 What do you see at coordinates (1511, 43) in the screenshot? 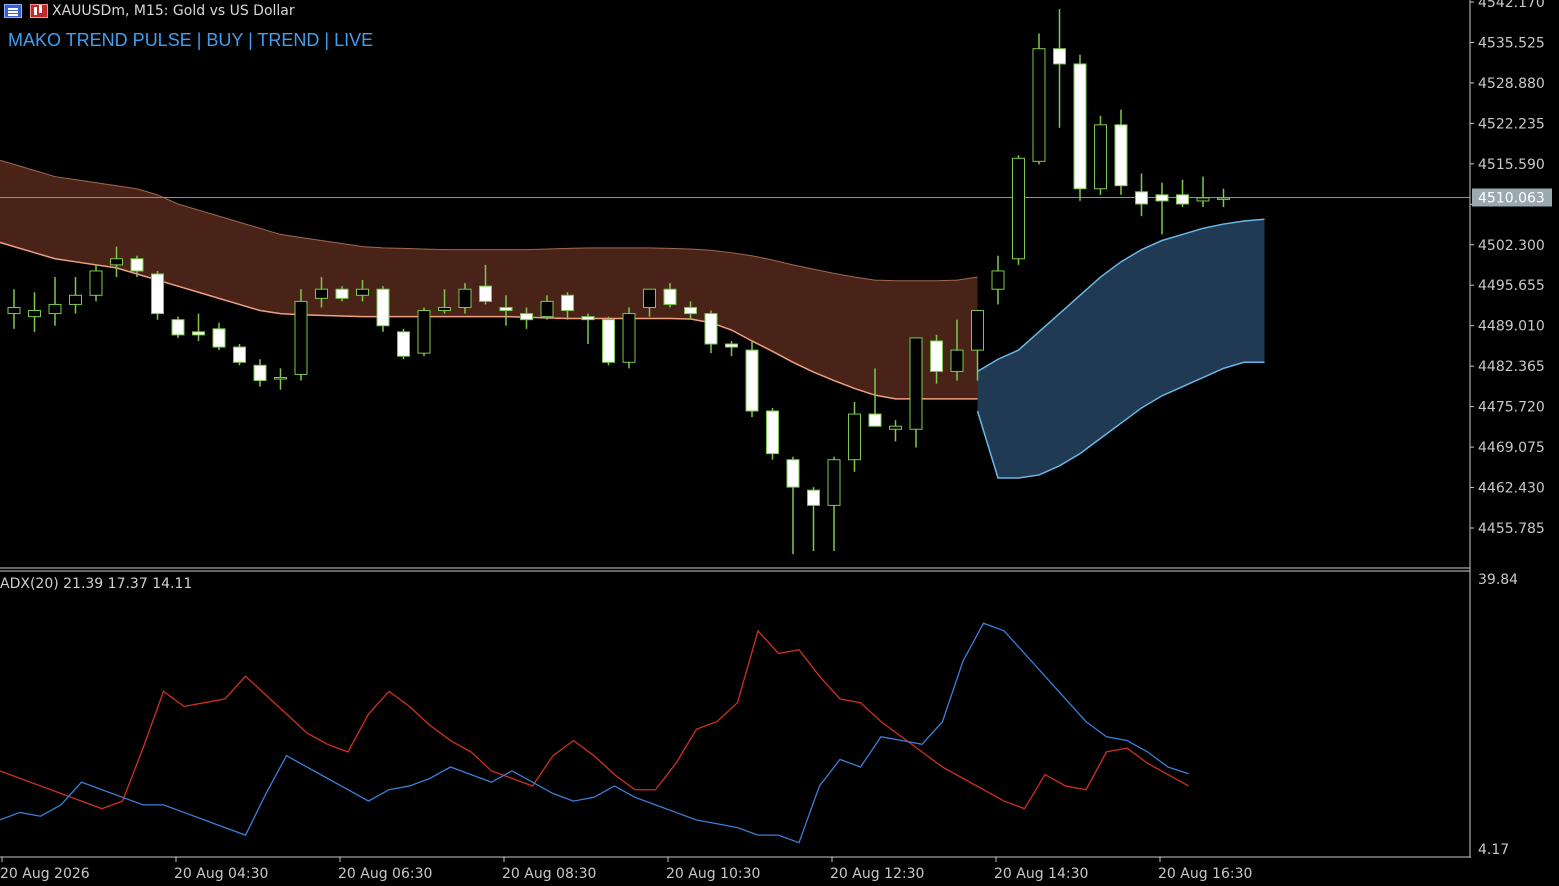
I see `price-tick-label: 4535.525` at bounding box center [1511, 43].